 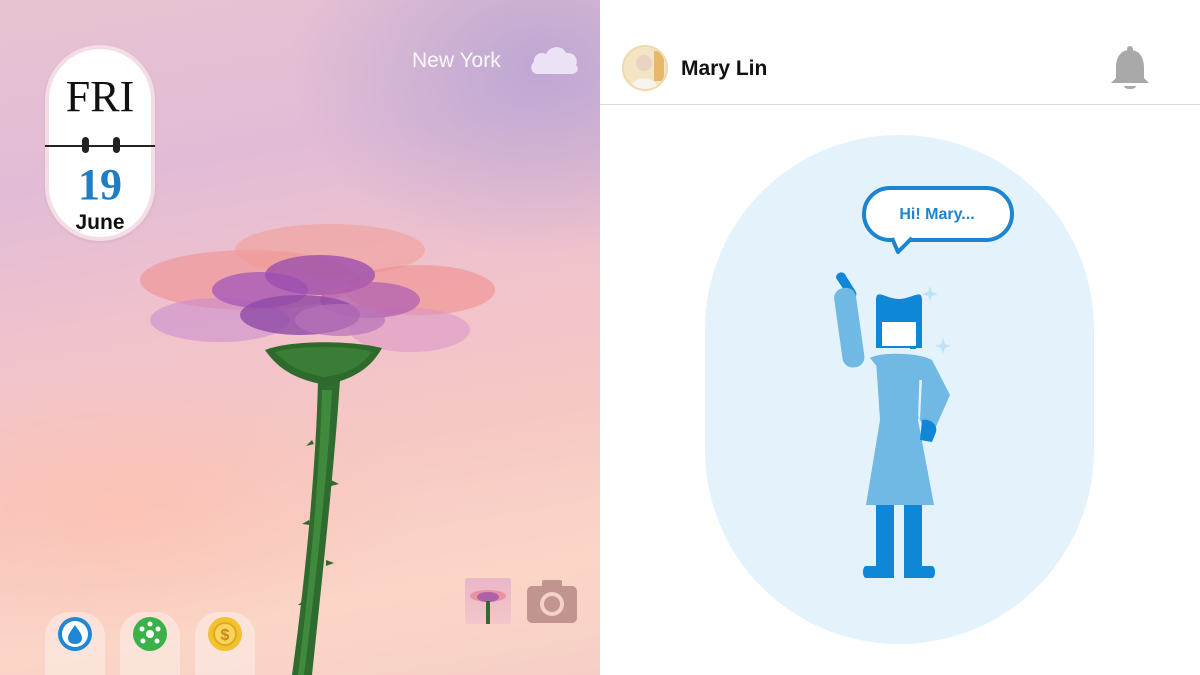 What do you see at coordinates (100, 96) in the screenshot?
I see `calendar-day: FRI` at bounding box center [100, 96].